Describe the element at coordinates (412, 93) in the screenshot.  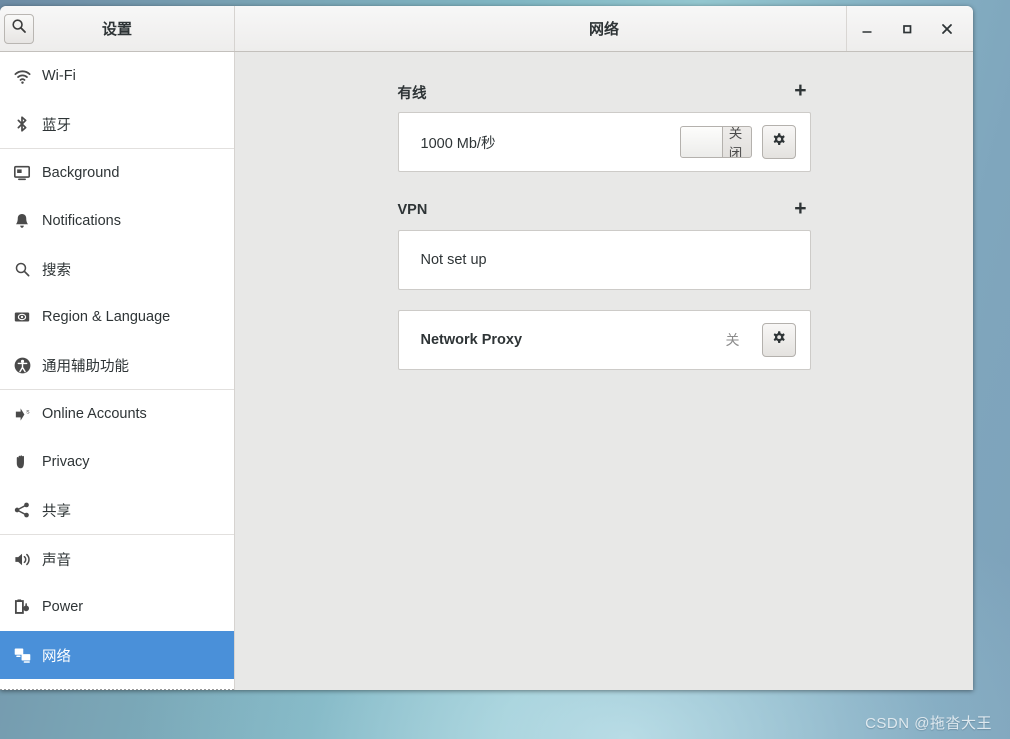
I see `section-title: 有线` at that location.